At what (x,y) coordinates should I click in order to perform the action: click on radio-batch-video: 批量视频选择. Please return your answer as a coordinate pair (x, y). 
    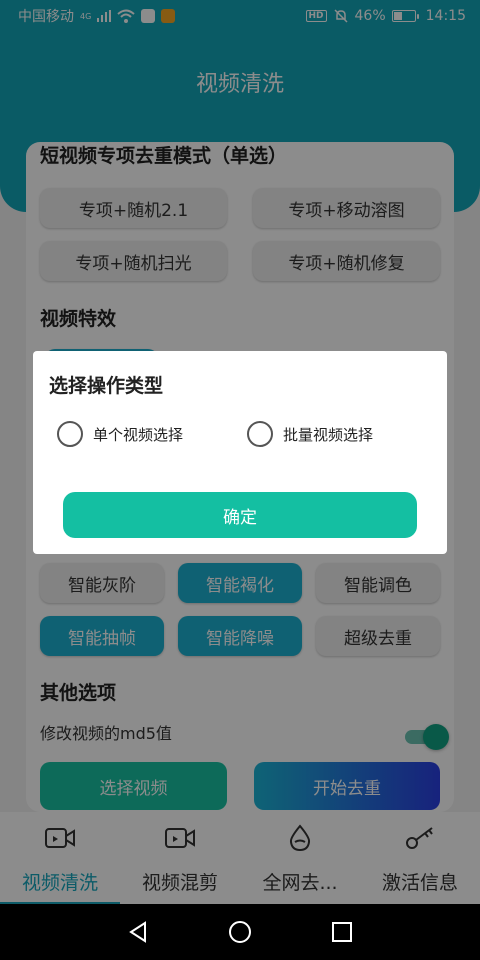
    Looking at the image, I should click on (310, 434).